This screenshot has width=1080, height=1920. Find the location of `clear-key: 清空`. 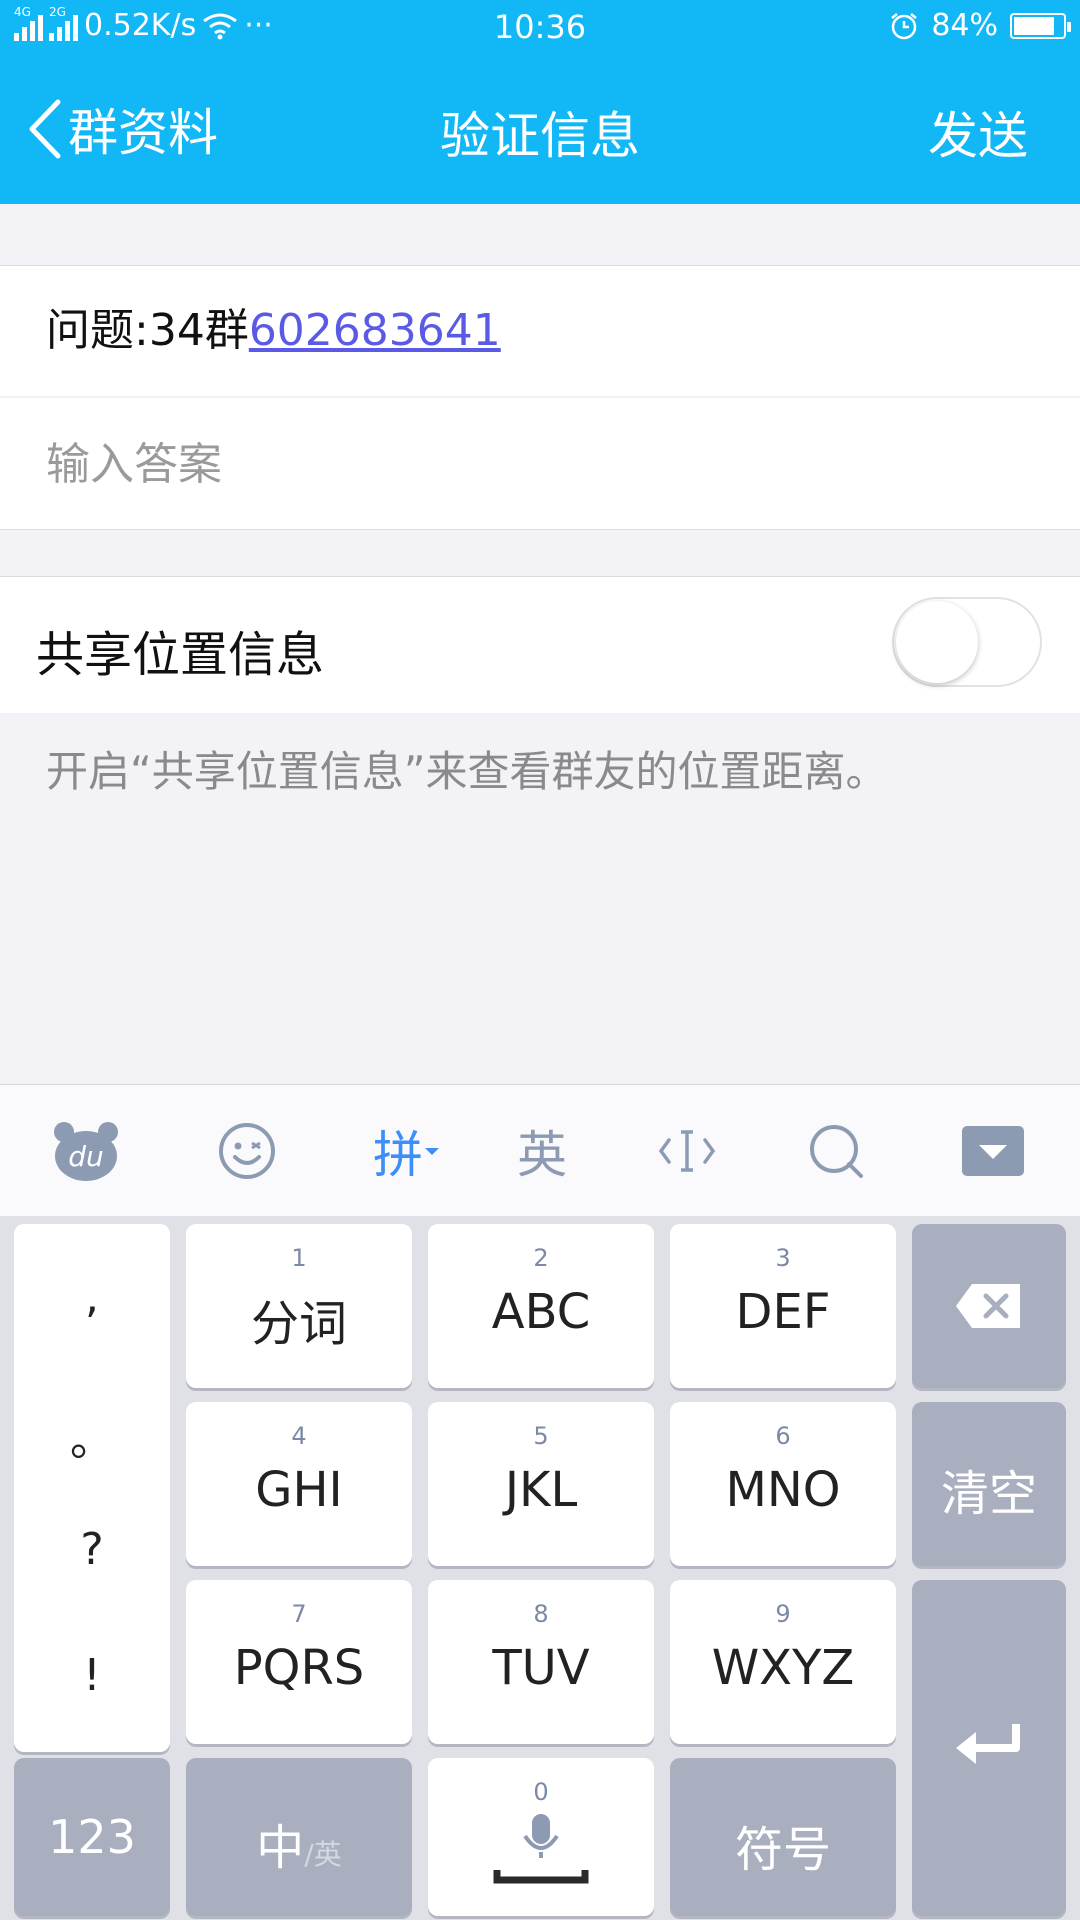

clear-key: 清空 is located at coordinates (989, 1484).